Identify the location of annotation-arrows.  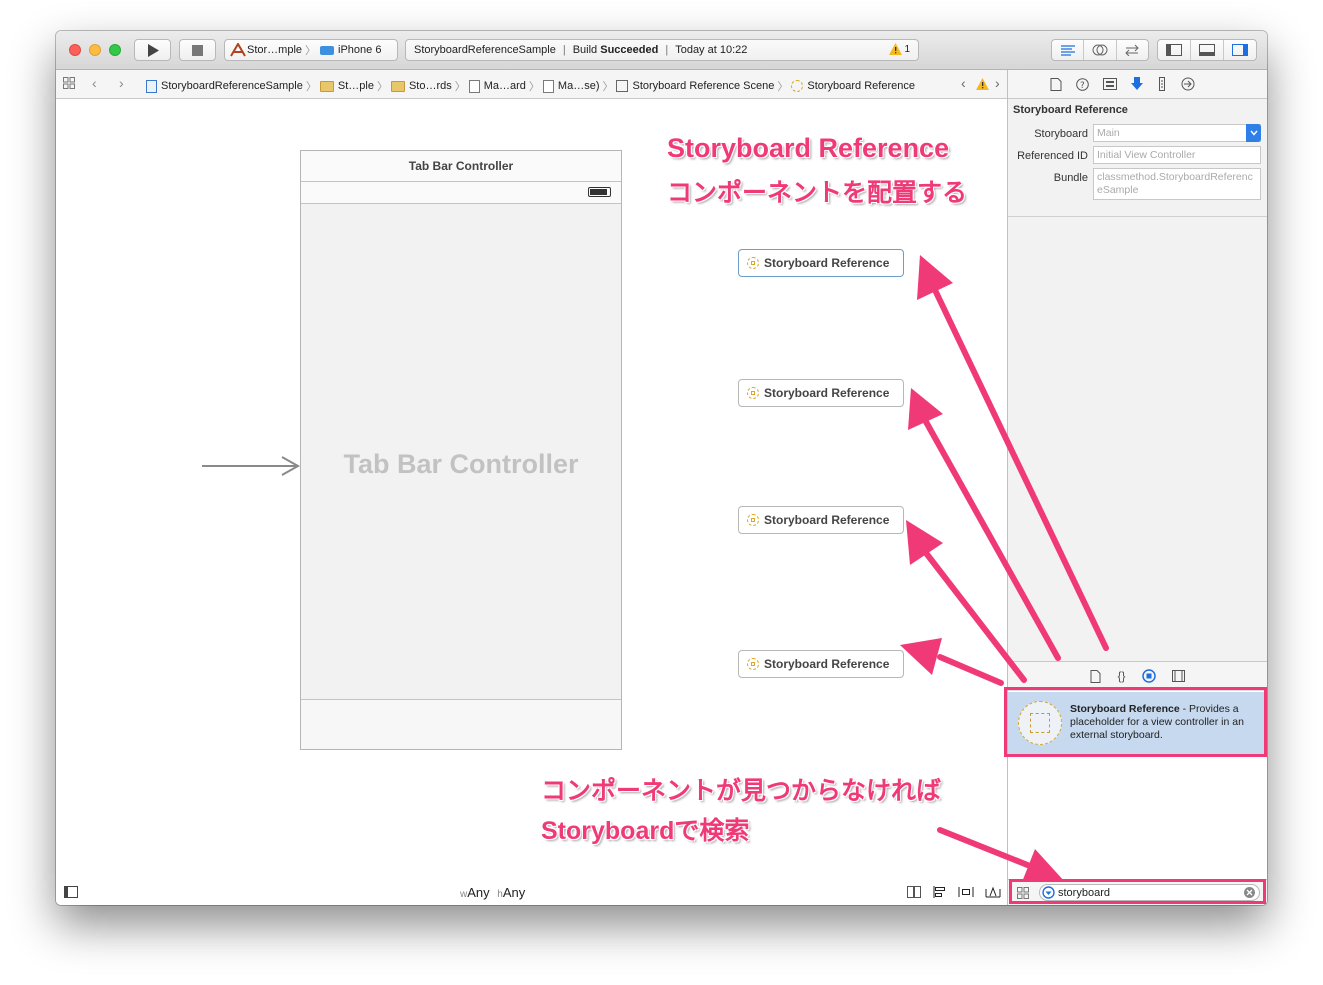
(1004, 568).